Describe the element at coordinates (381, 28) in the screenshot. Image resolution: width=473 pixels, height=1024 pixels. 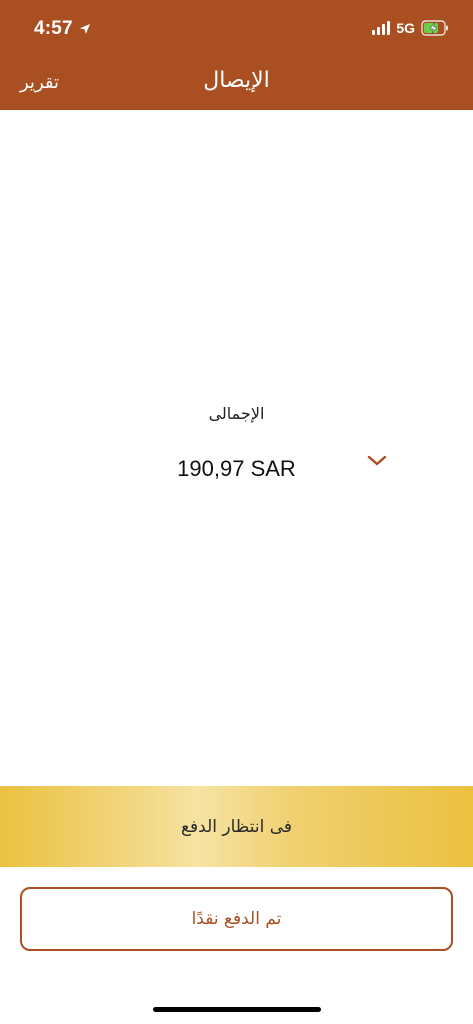
I see `signal-bars-icon` at that location.